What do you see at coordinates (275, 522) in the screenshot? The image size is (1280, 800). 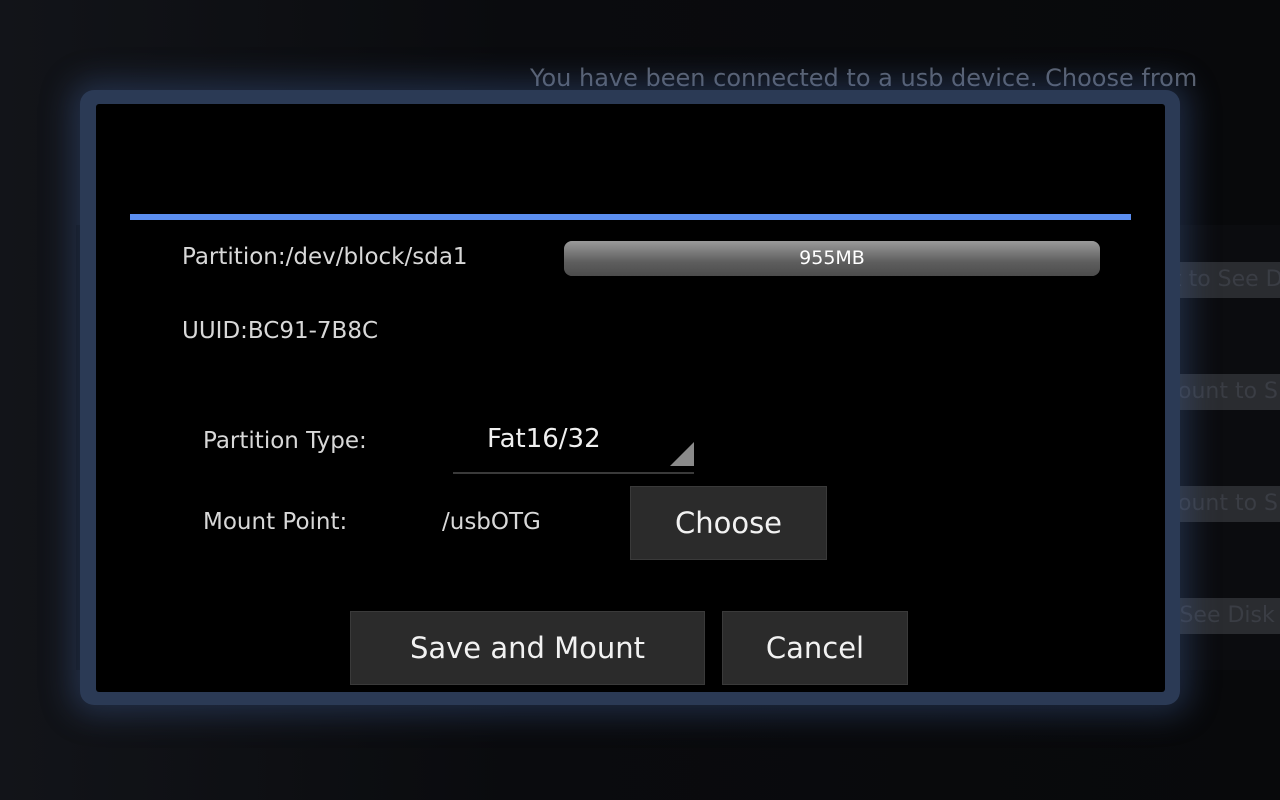 I see `mount-point-label: Mount Point:` at bounding box center [275, 522].